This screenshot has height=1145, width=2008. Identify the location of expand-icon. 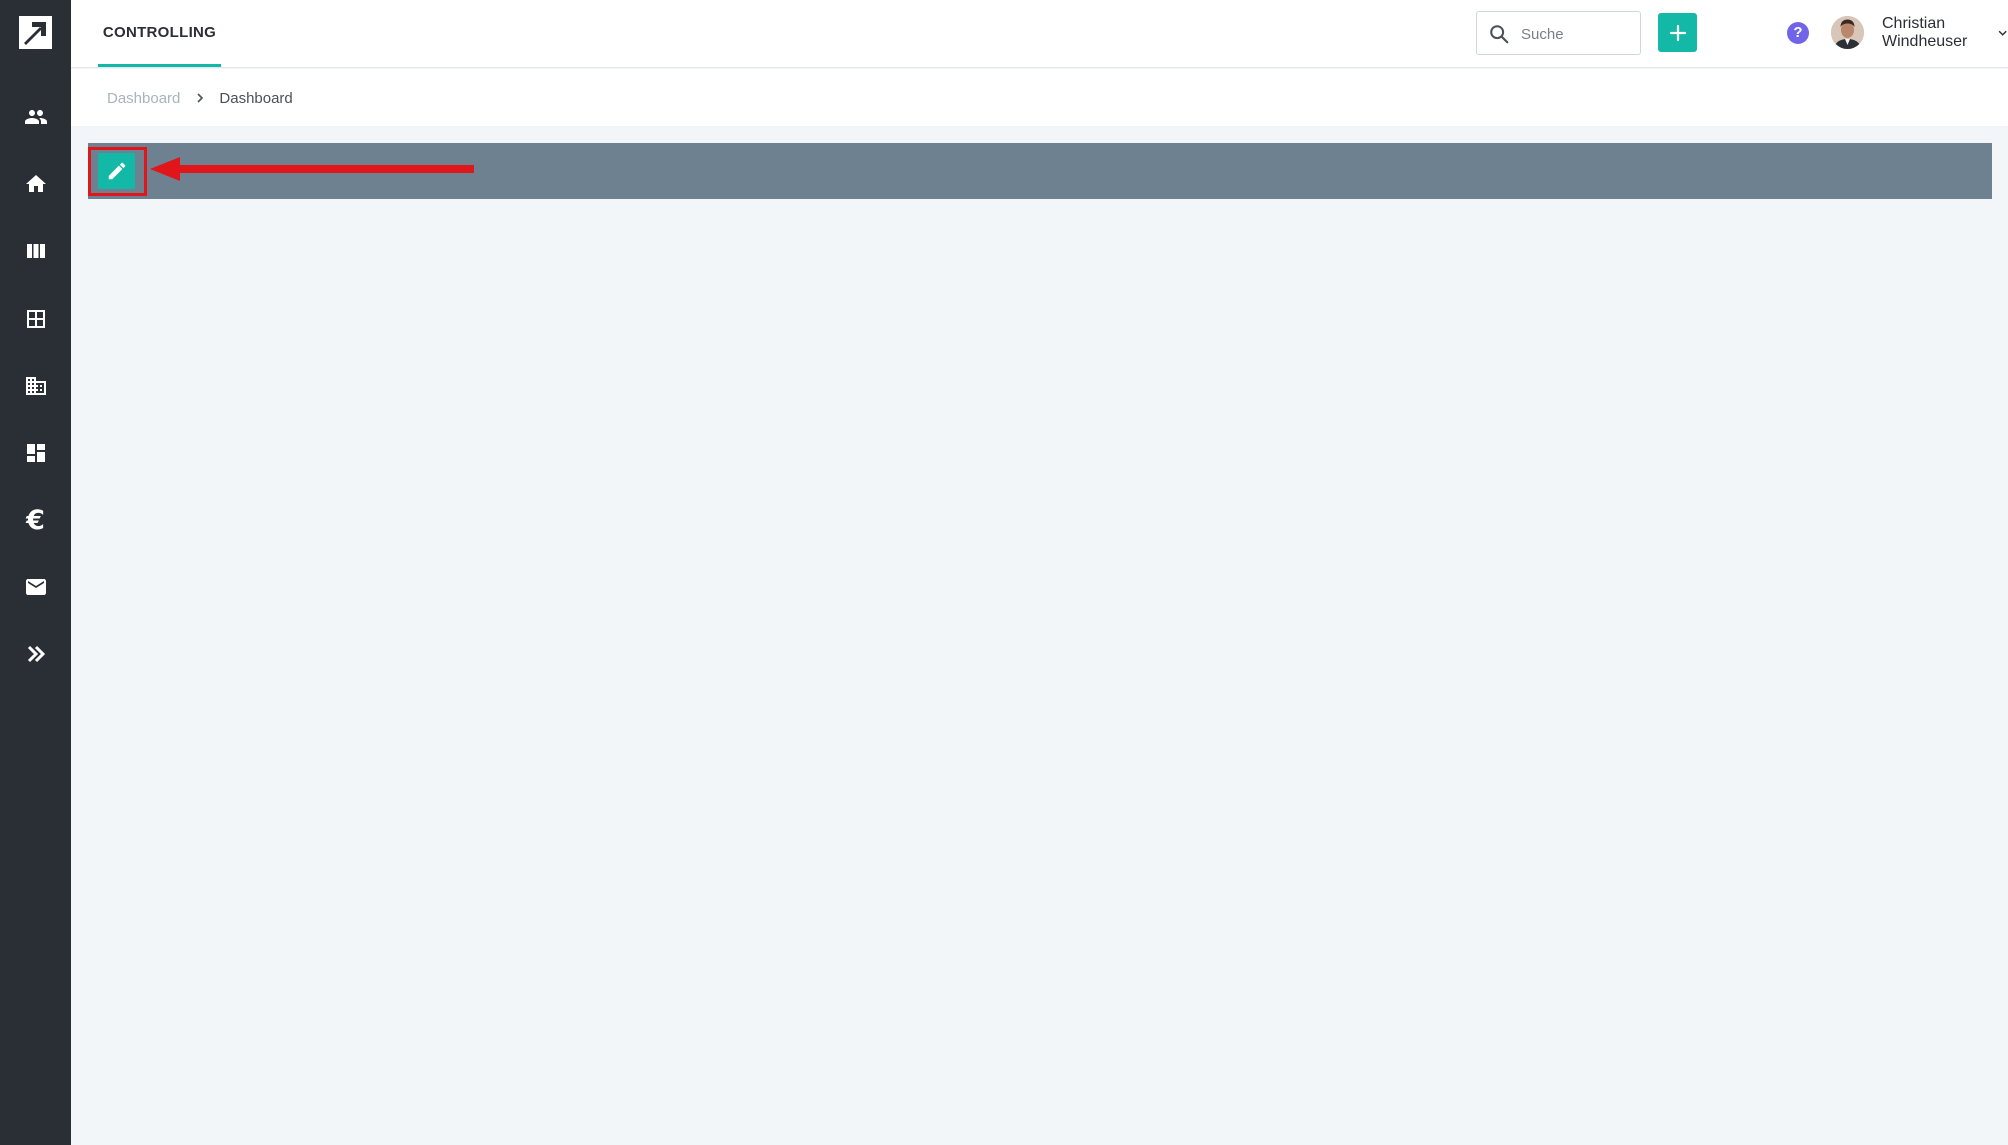
(36, 654).